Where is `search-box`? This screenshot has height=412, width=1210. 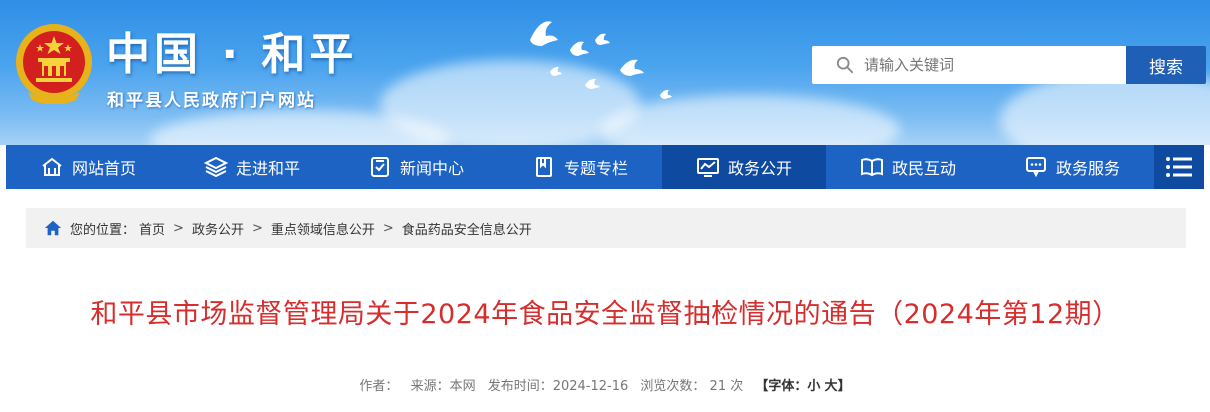 search-box is located at coordinates (970, 65).